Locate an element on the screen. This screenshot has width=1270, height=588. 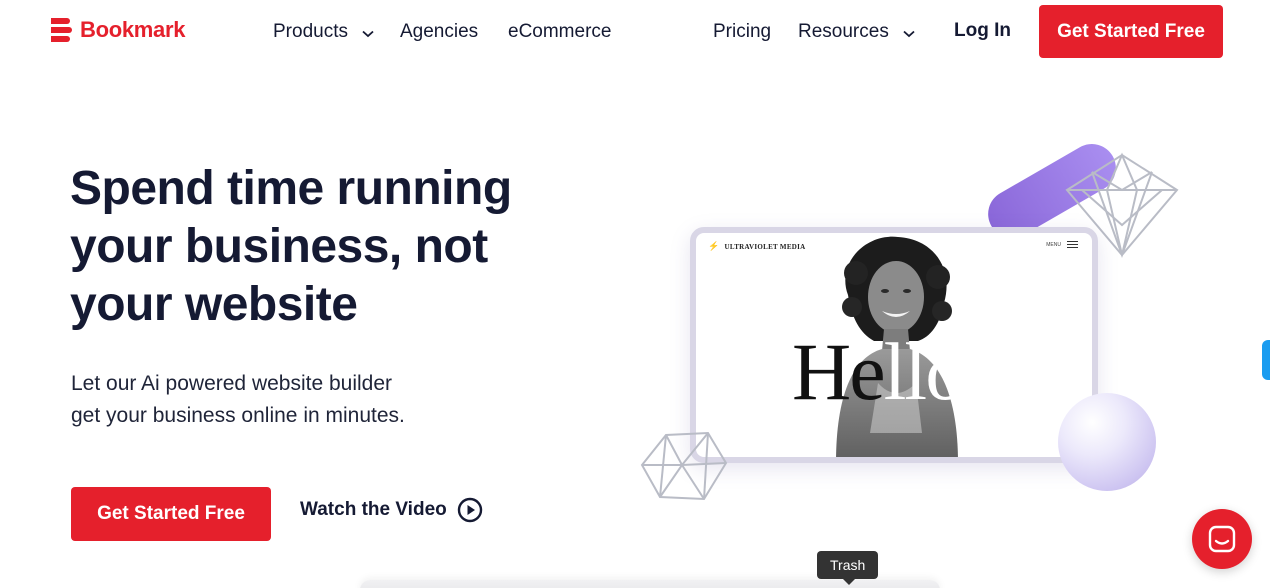
preview-menu-label: MENU is located at coordinates (1053, 244).